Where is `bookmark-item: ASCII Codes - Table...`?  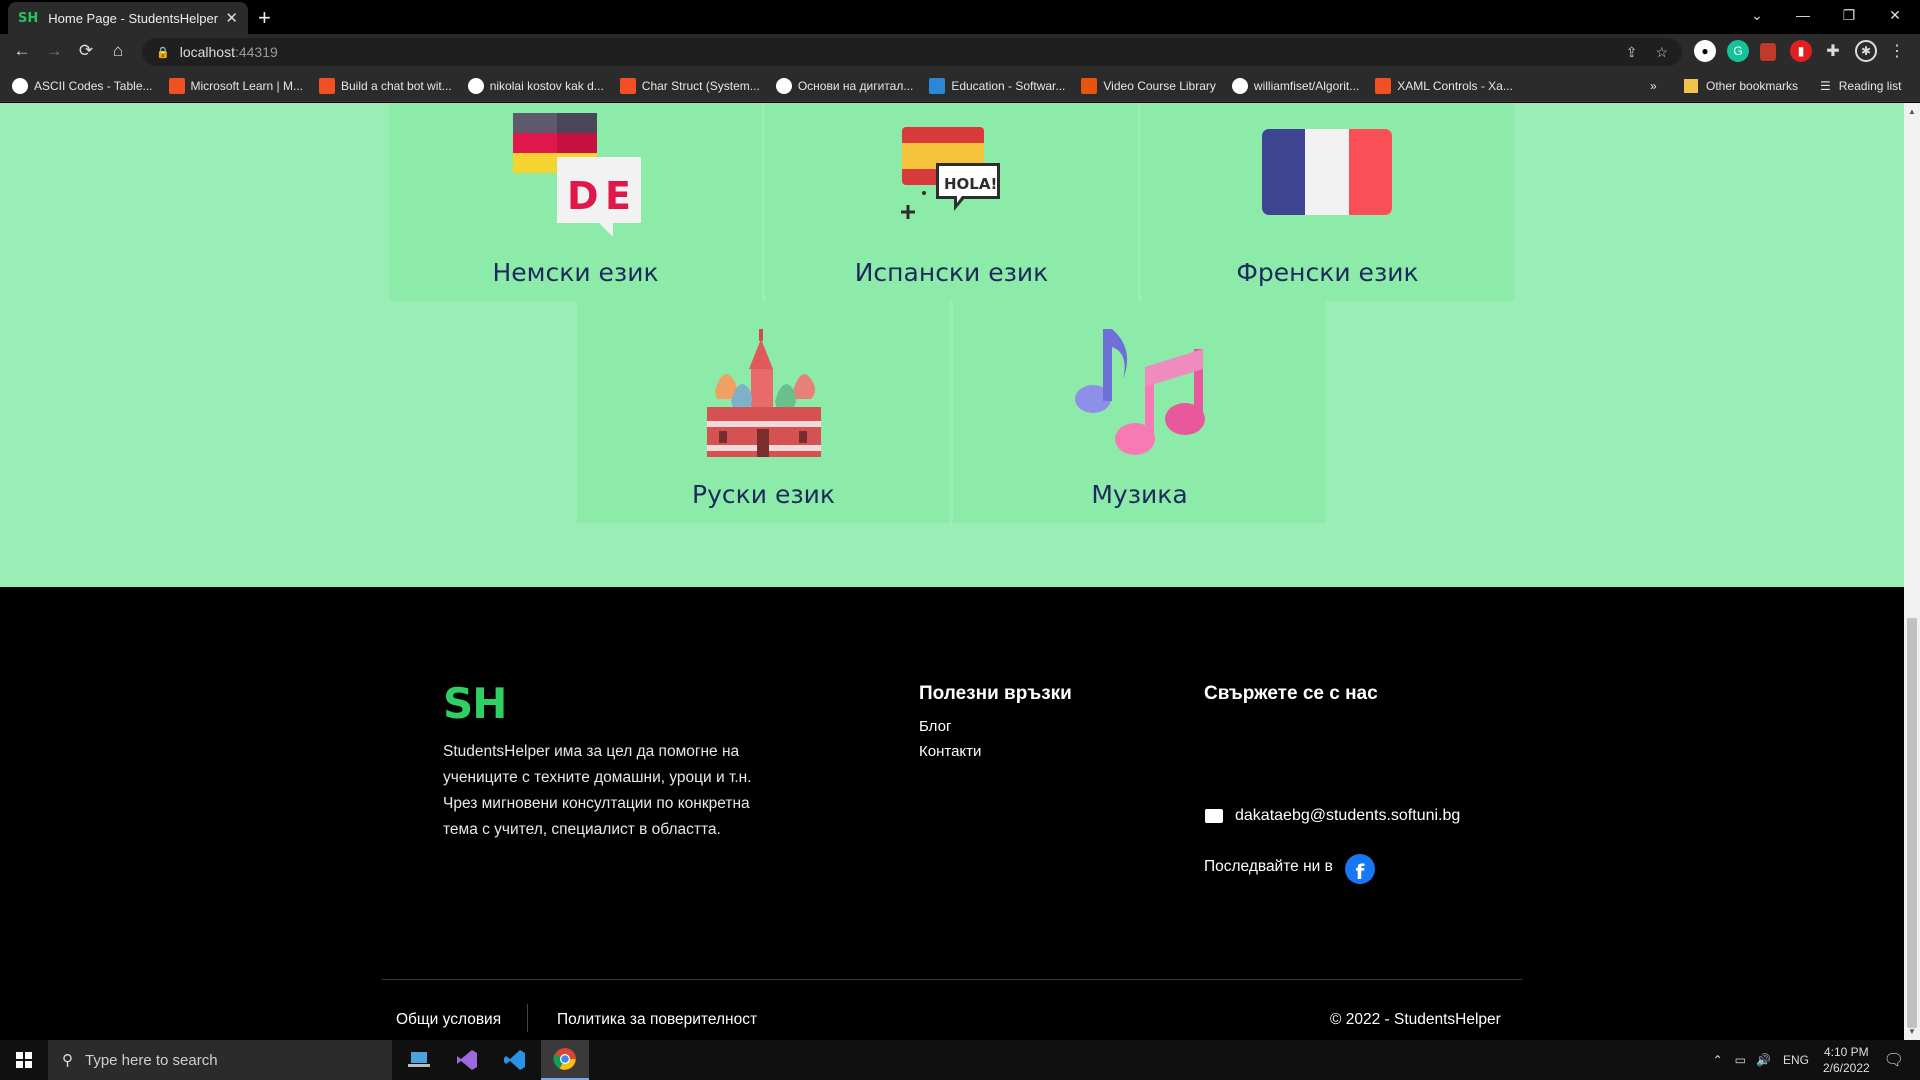
bookmark-item: ASCII Codes - Table... is located at coordinates (82, 85).